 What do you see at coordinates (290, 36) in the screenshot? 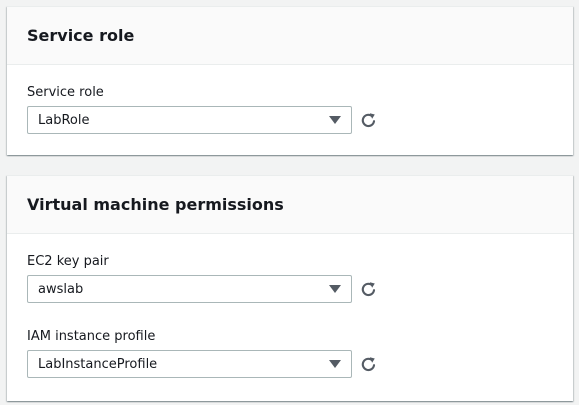
I see `panel-header: Service role` at bounding box center [290, 36].